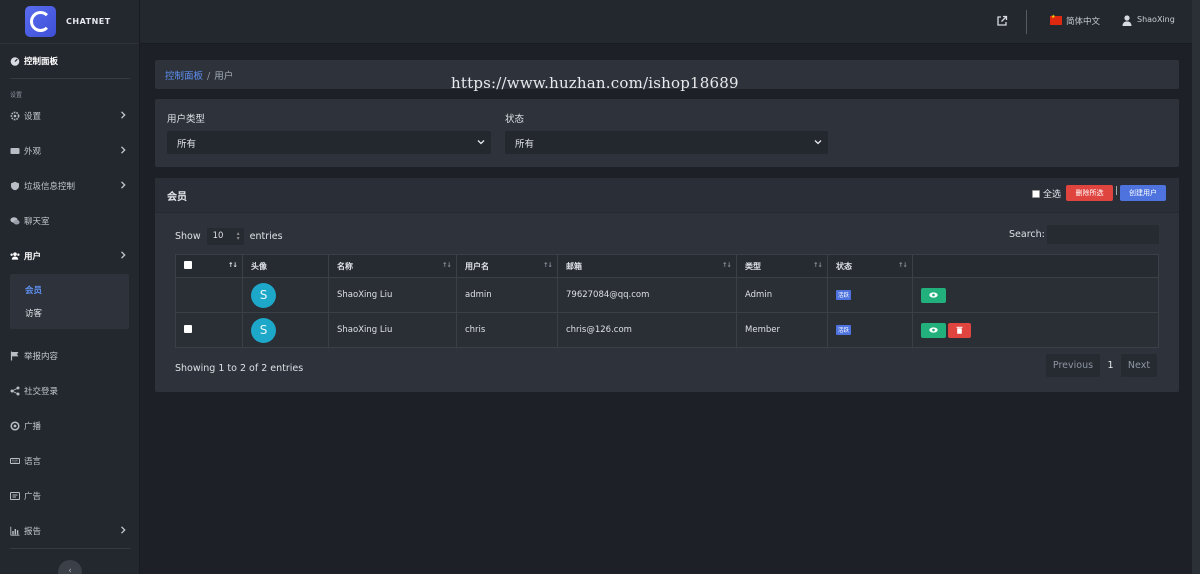 This screenshot has width=1200, height=574. Describe the element at coordinates (15, 391) in the screenshot. I see `share-icon` at that location.